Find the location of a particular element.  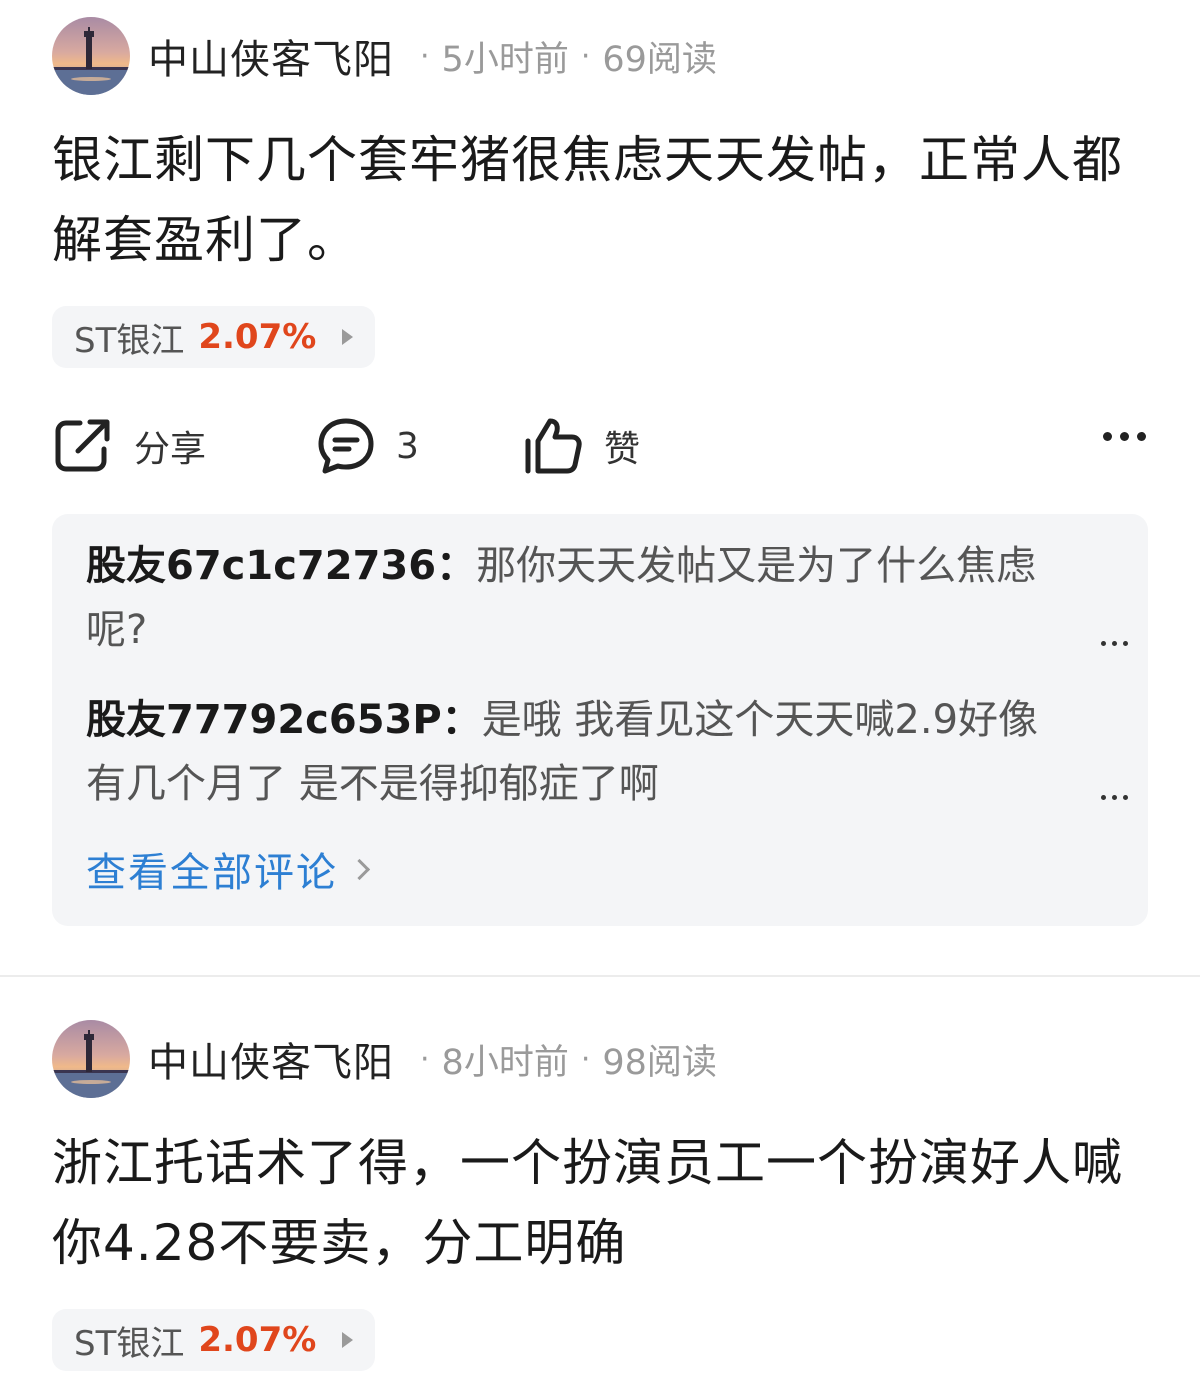

view-all-label: 查看全部评论 is located at coordinates (212, 873).